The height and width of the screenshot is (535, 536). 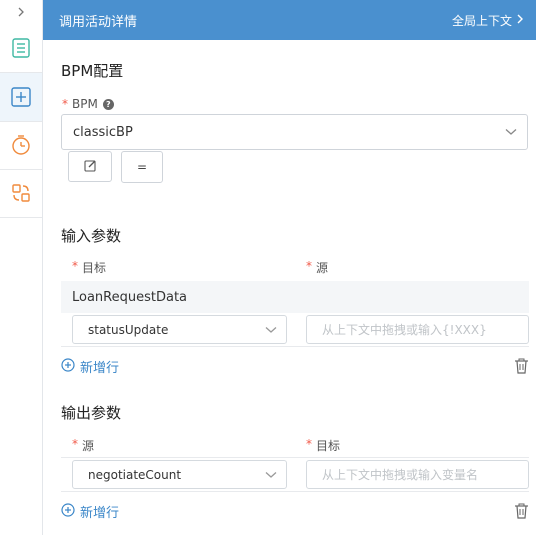 What do you see at coordinates (108, 104) in the screenshot?
I see `help-icon: ?` at bounding box center [108, 104].